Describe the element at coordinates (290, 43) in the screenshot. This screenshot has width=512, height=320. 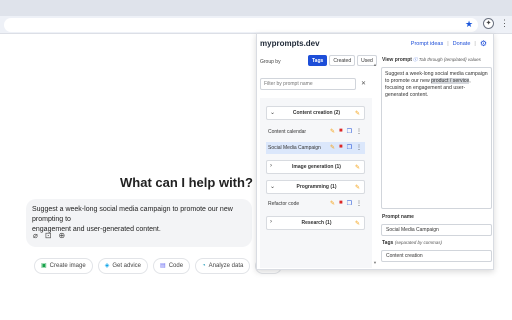
I see `panel-title: myprompts.dev` at that location.